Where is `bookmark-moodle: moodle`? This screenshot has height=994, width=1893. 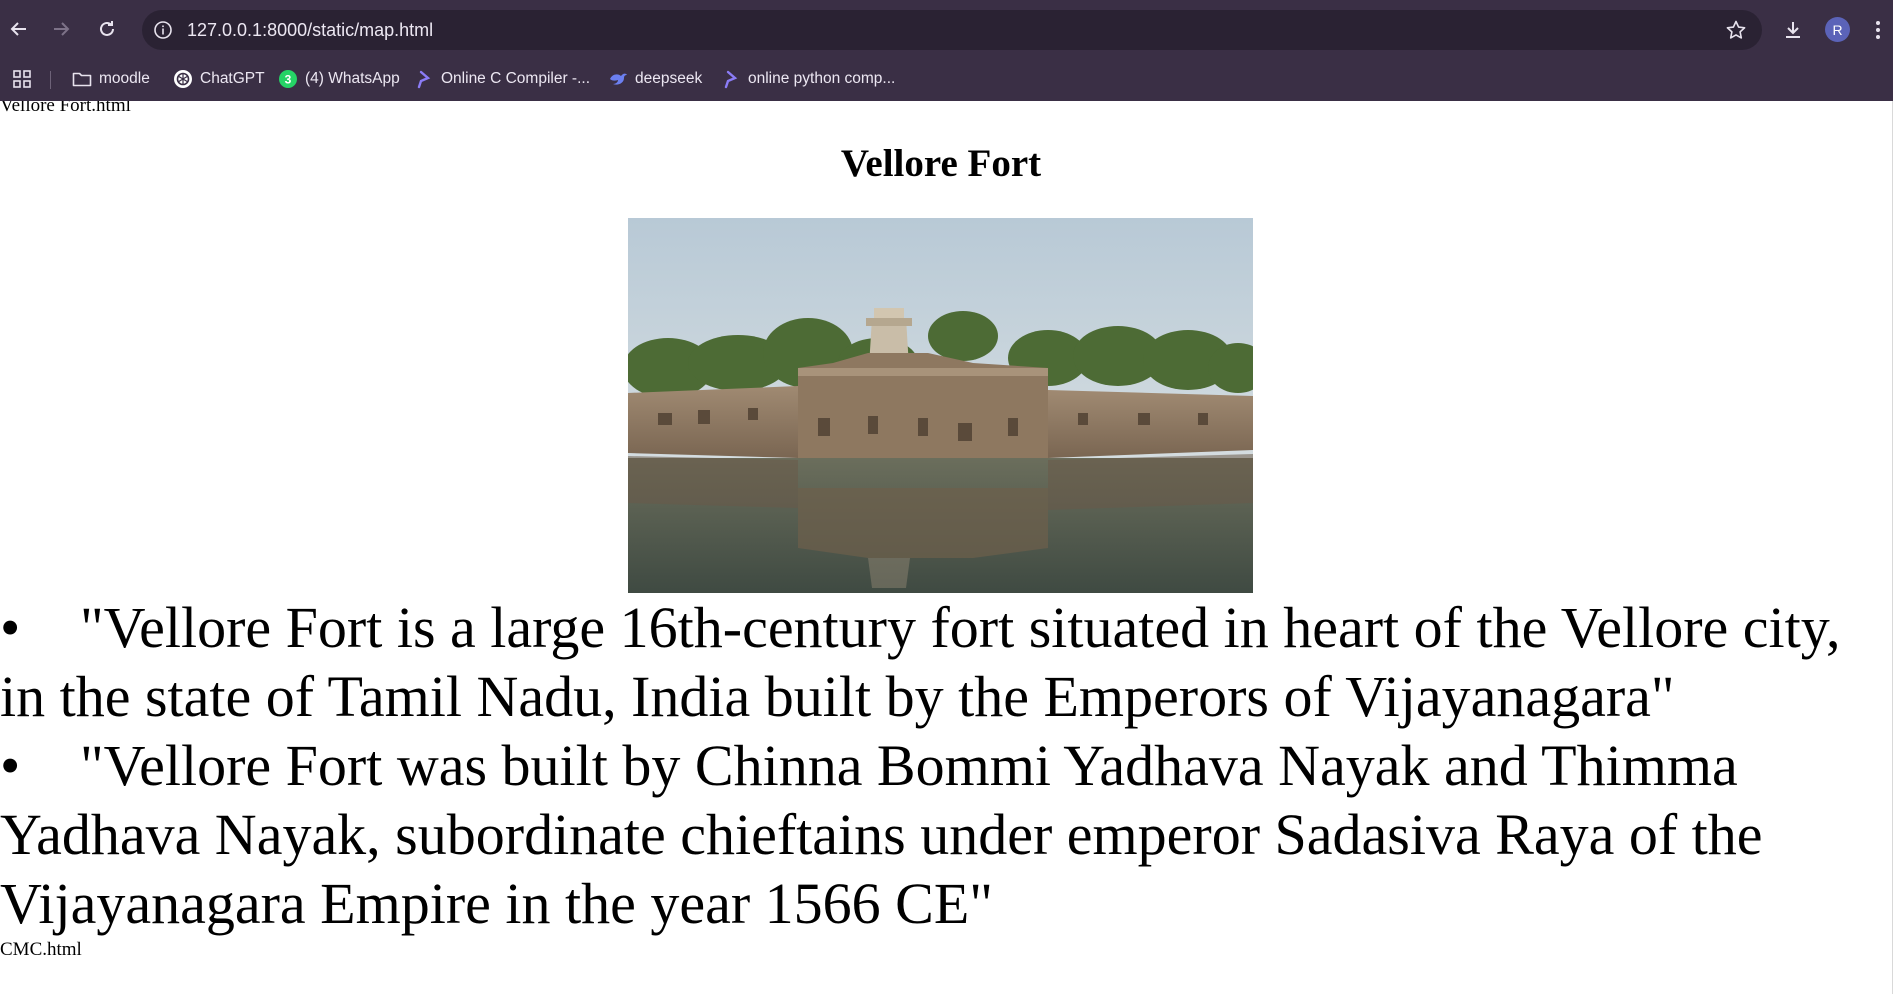 bookmark-moodle: moodle is located at coordinates (111, 79).